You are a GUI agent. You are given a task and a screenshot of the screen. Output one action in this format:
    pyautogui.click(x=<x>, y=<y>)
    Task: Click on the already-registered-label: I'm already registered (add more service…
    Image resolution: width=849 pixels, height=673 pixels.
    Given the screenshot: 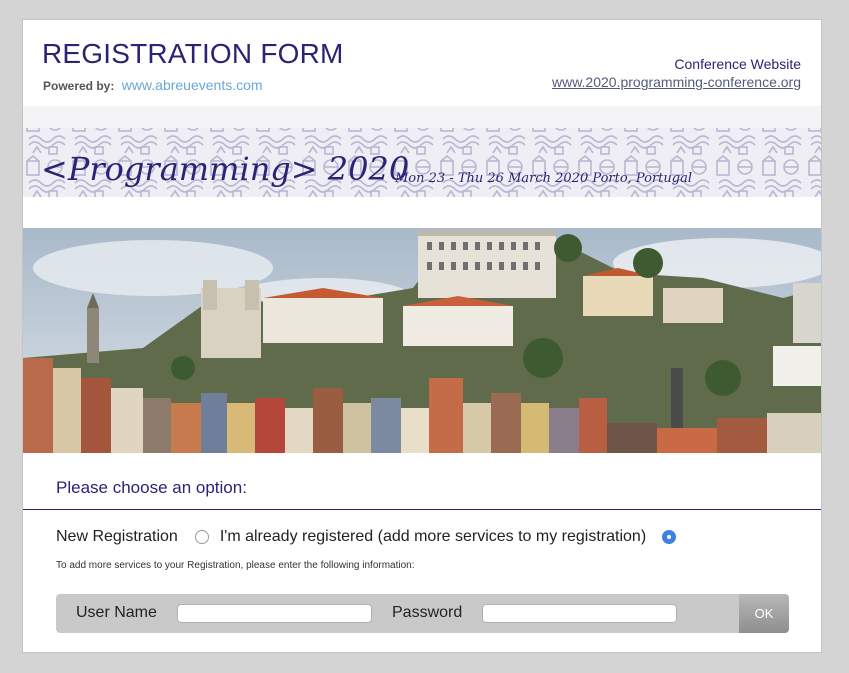 What is the action you would take?
    pyautogui.click(x=433, y=536)
    